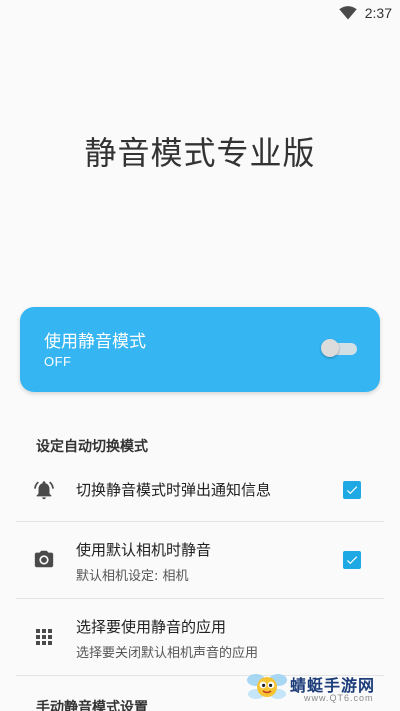 This screenshot has width=400, height=711. Describe the element at coordinates (200, 13) in the screenshot. I see `status-bar: 2:37` at that location.